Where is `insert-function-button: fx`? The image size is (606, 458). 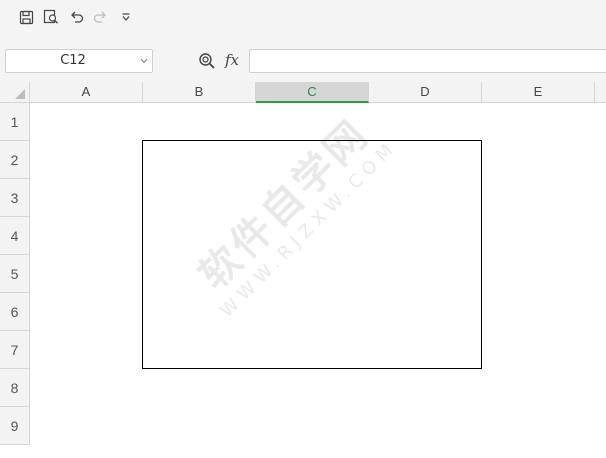 insert-function-button: fx is located at coordinates (235, 60).